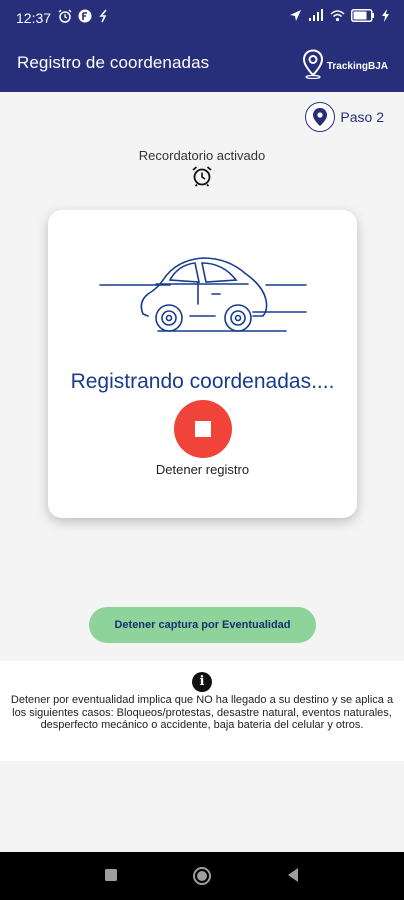  I want to click on stop-icon, so click(203, 429).